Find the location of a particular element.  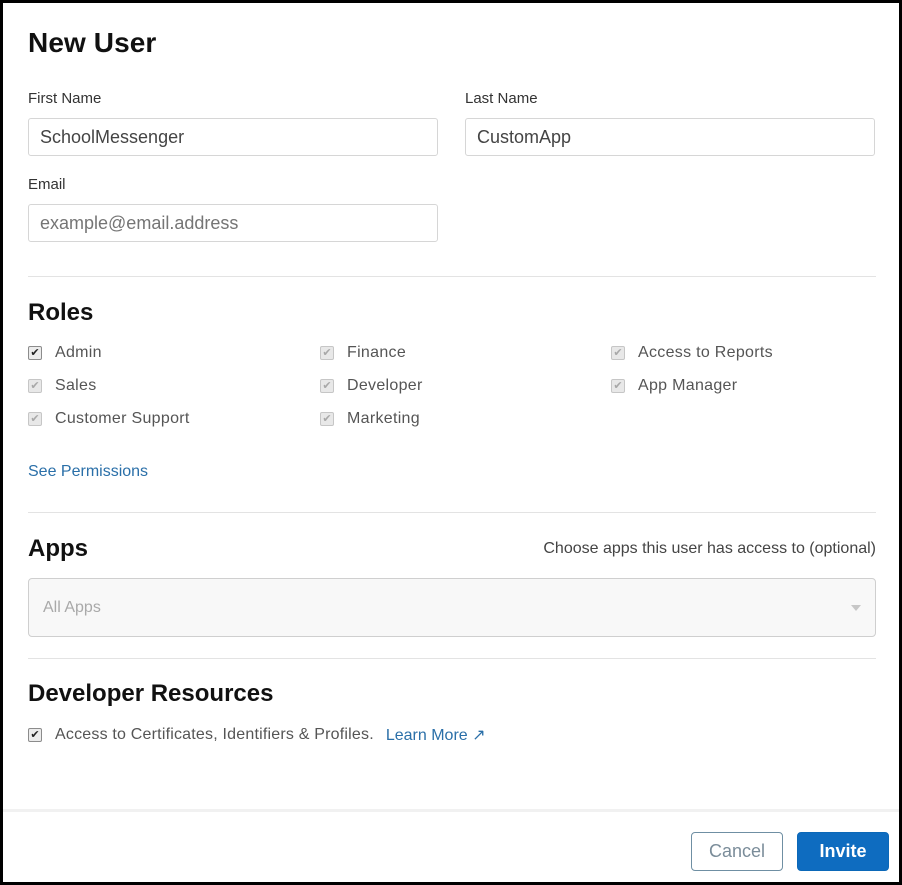

role-customer-support: ✔ Customer Support is located at coordinates (109, 419).